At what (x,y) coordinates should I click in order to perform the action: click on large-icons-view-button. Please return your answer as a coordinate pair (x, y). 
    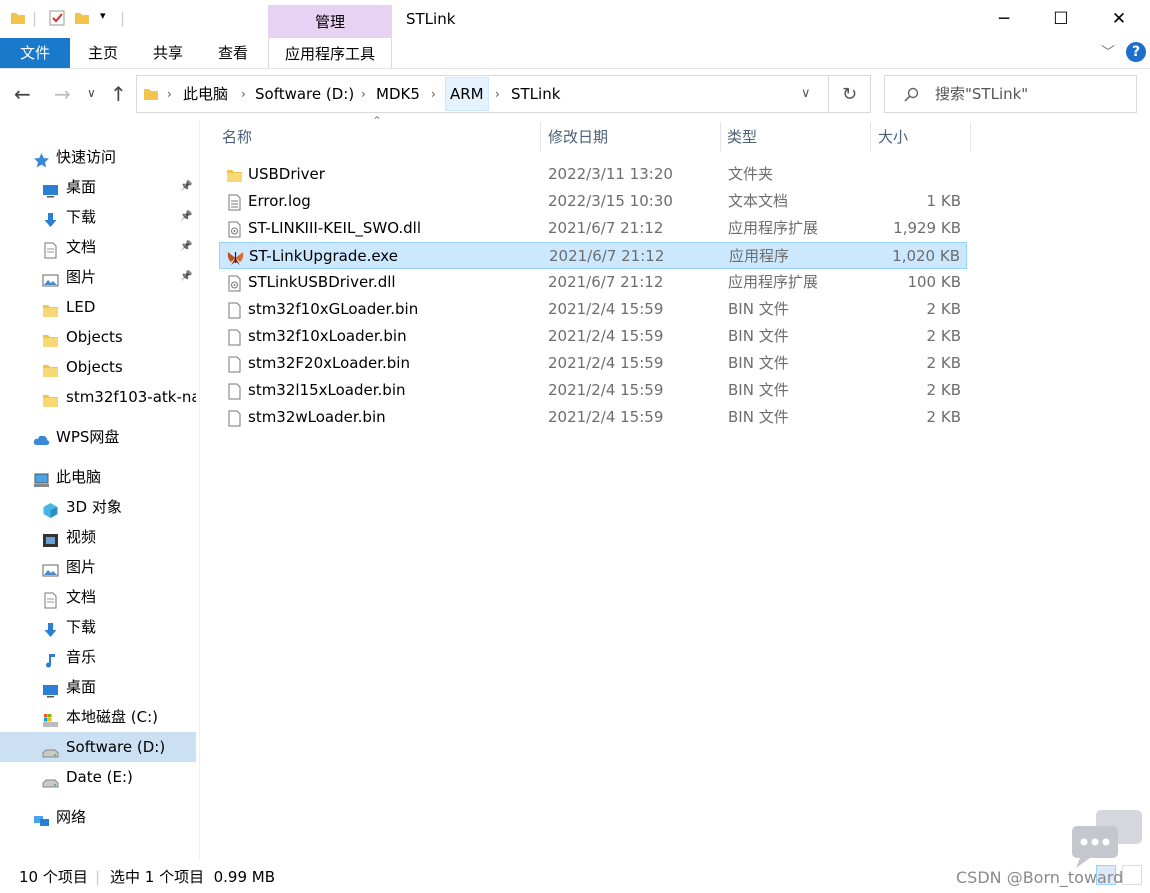
    Looking at the image, I should click on (1132, 875).